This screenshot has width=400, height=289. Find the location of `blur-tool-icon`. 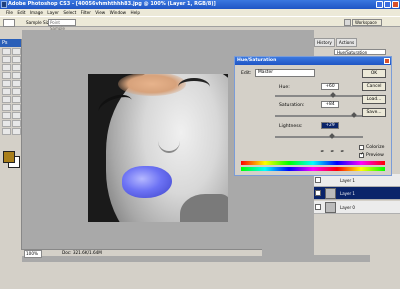

blur-tool-icon is located at coordinates (6, 99).